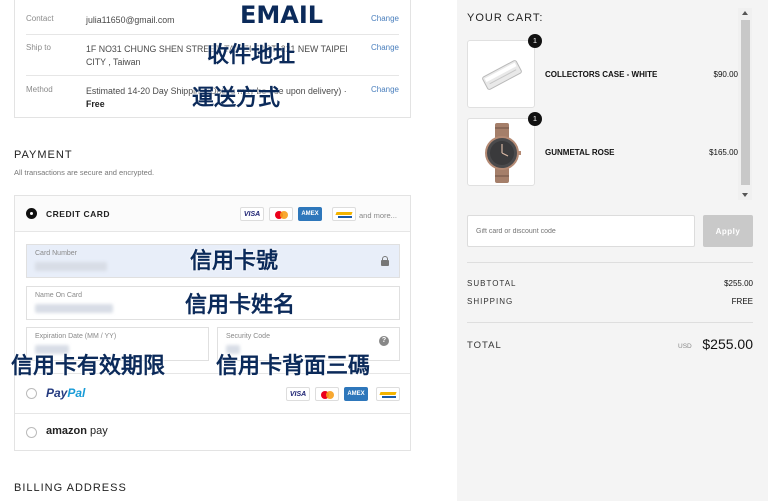 The image size is (768, 501). I want to click on shipping-value: FREE, so click(742, 301).